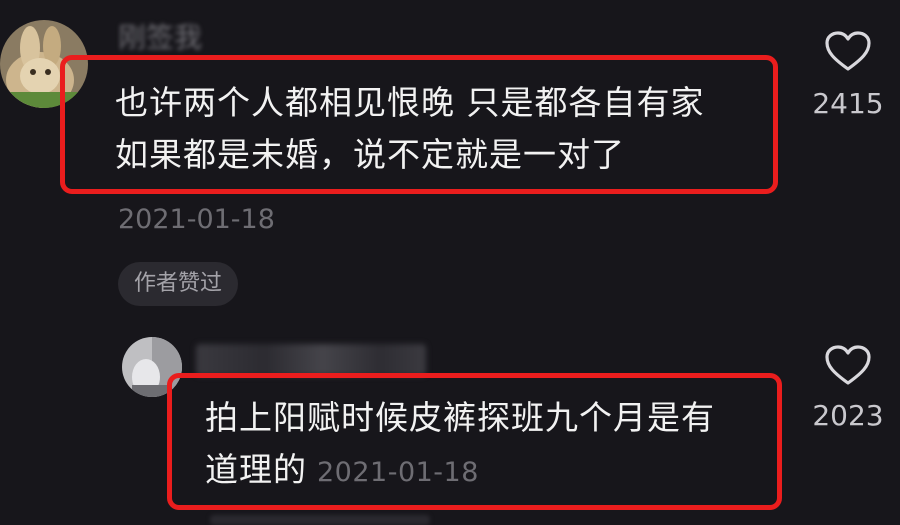 The image size is (900, 525). I want to click on comment-text-line: 拍上阳赋时候皮裤探班九个月是有, so click(460, 417).